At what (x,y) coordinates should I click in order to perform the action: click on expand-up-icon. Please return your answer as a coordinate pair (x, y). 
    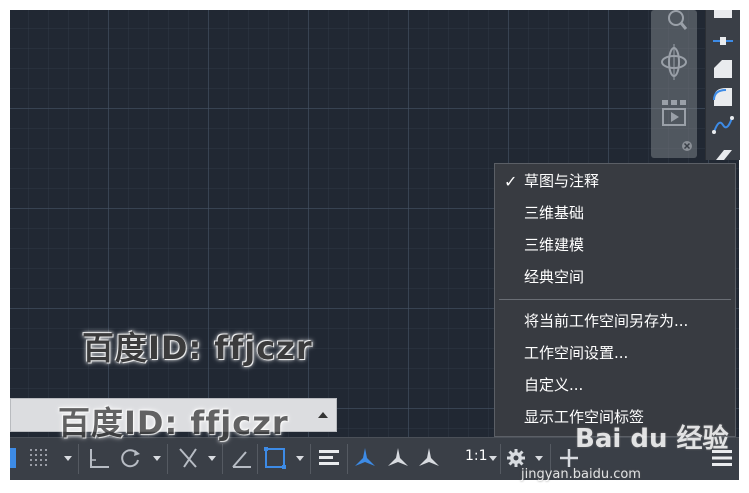
    Looking at the image, I should click on (323, 415).